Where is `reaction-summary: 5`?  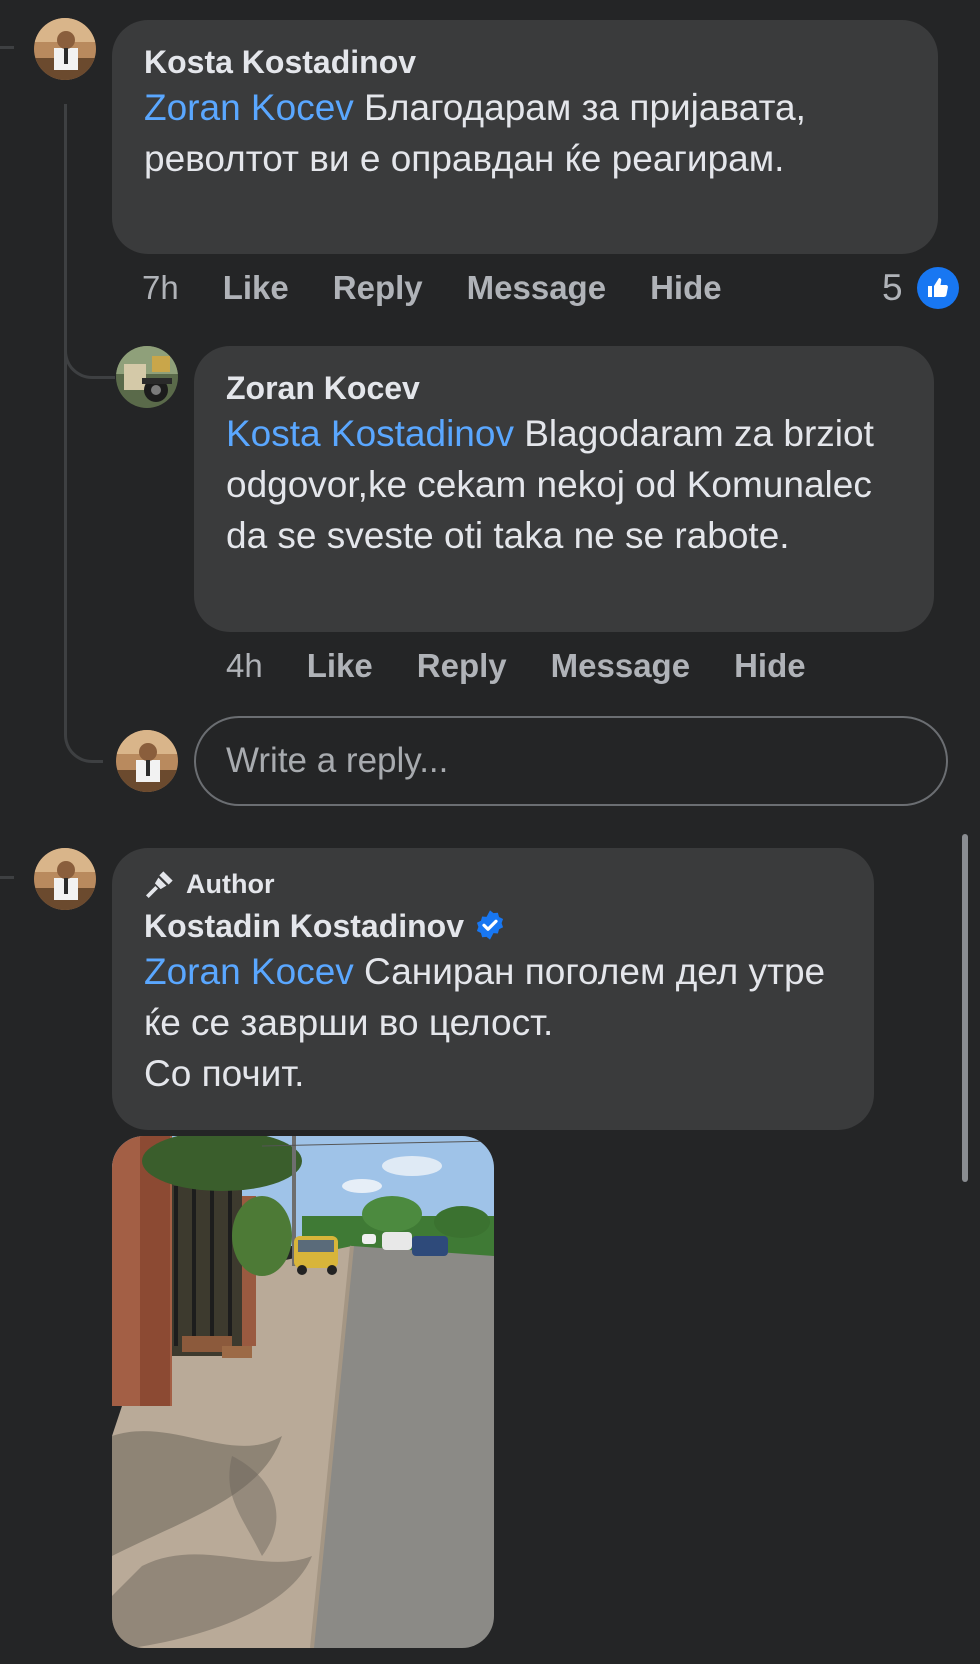 reaction-summary: 5 is located at coordinates (920, 288).